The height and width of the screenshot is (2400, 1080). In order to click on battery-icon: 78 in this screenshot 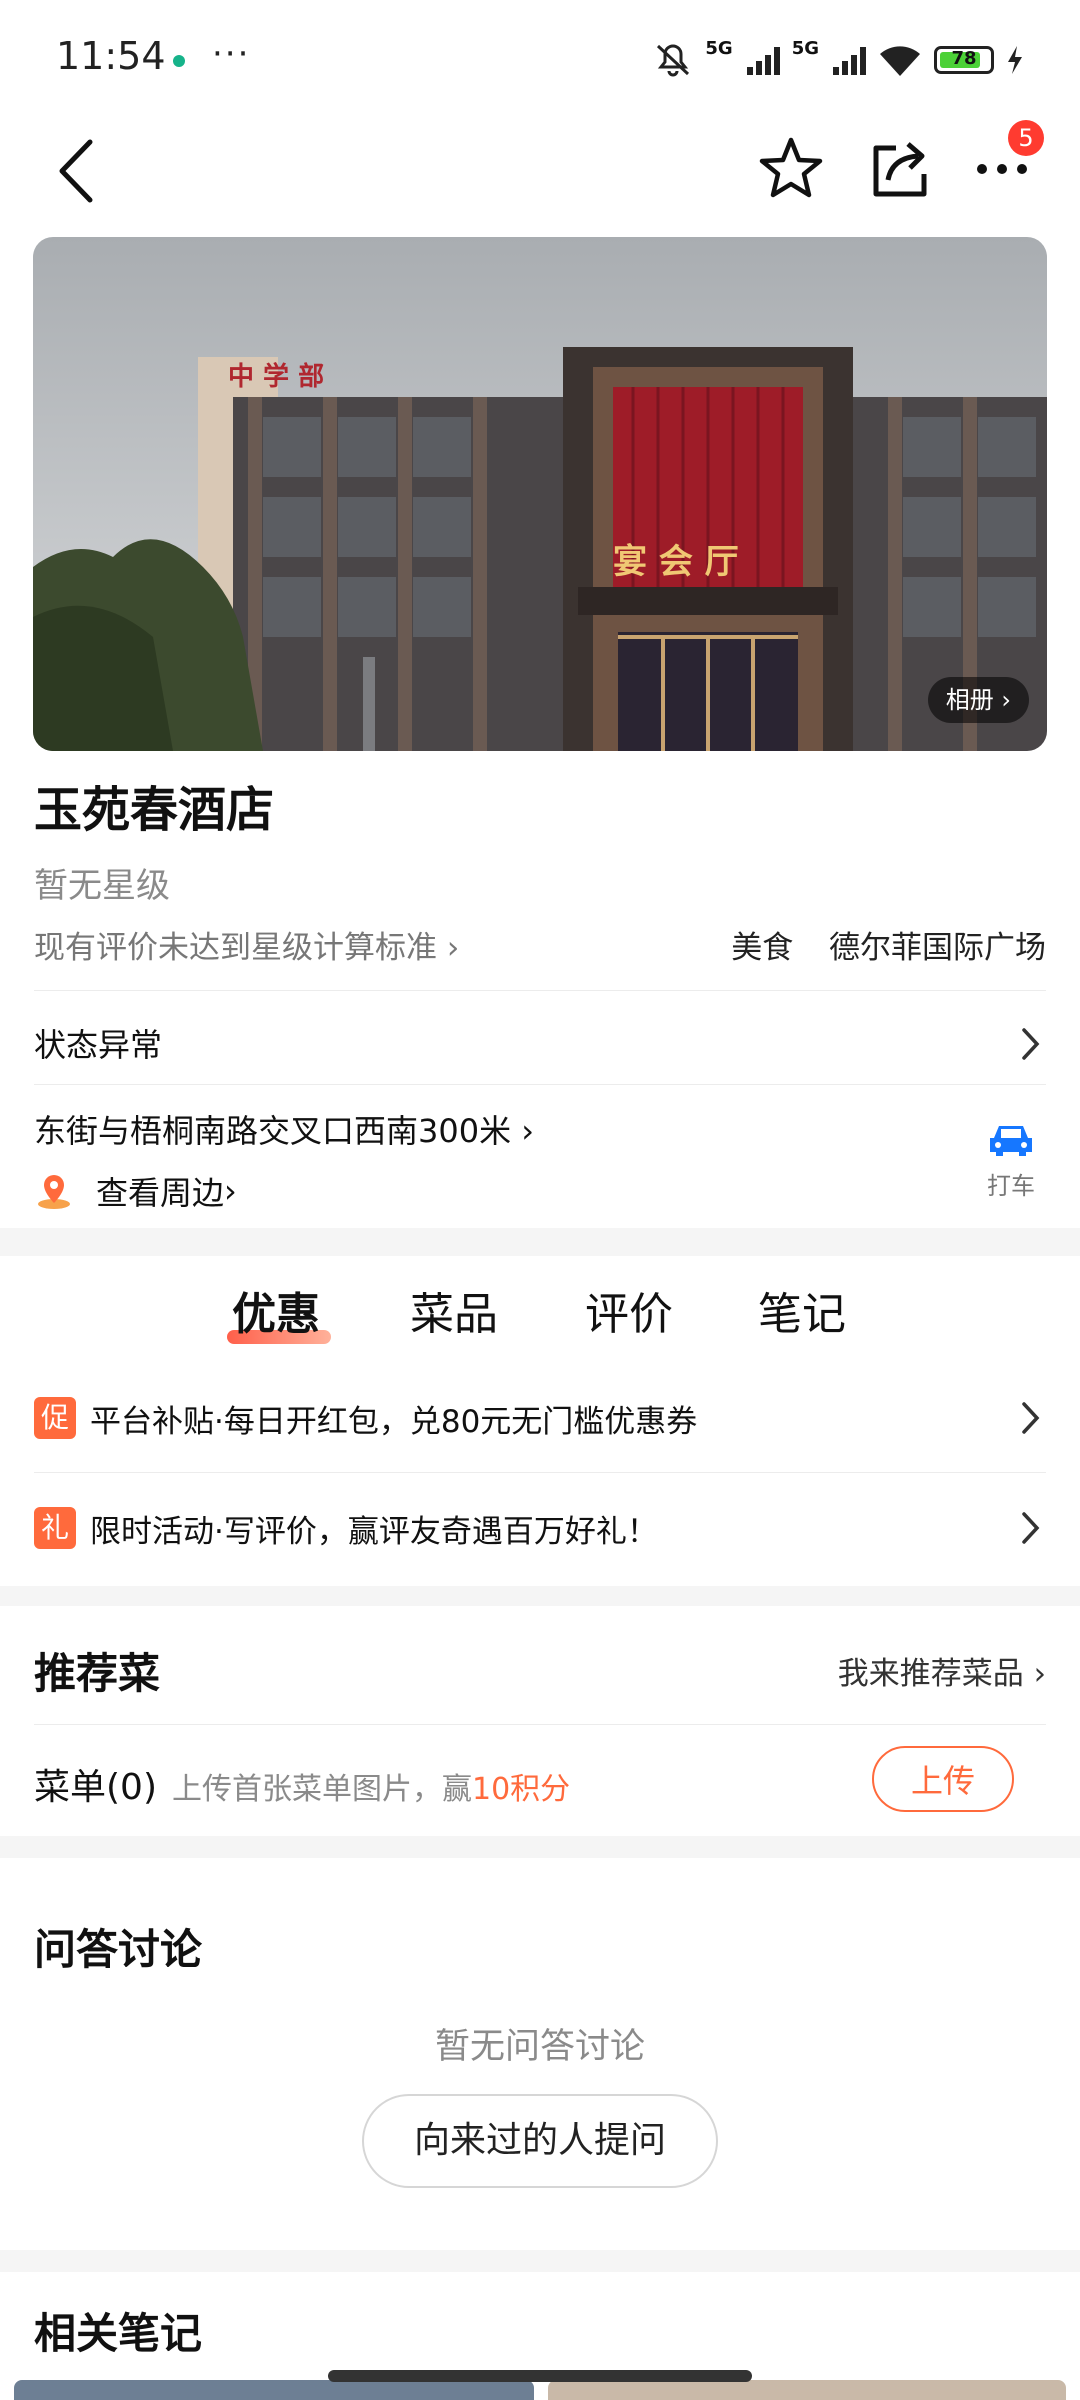, I will do `click(964, 60)`.